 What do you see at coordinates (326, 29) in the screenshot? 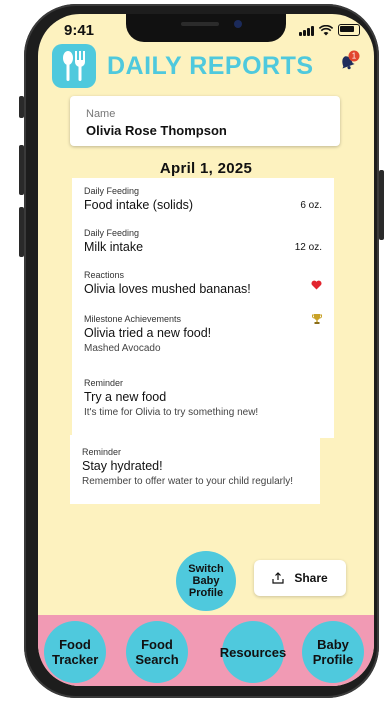
I see `wifi-icon` at bounding box center [326, 29].